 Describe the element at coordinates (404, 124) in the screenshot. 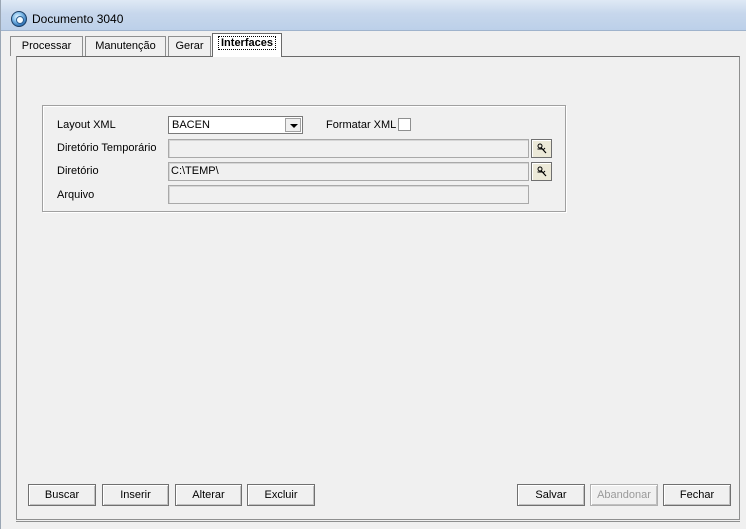

I see `formatar-xml-checkbox` at that location.